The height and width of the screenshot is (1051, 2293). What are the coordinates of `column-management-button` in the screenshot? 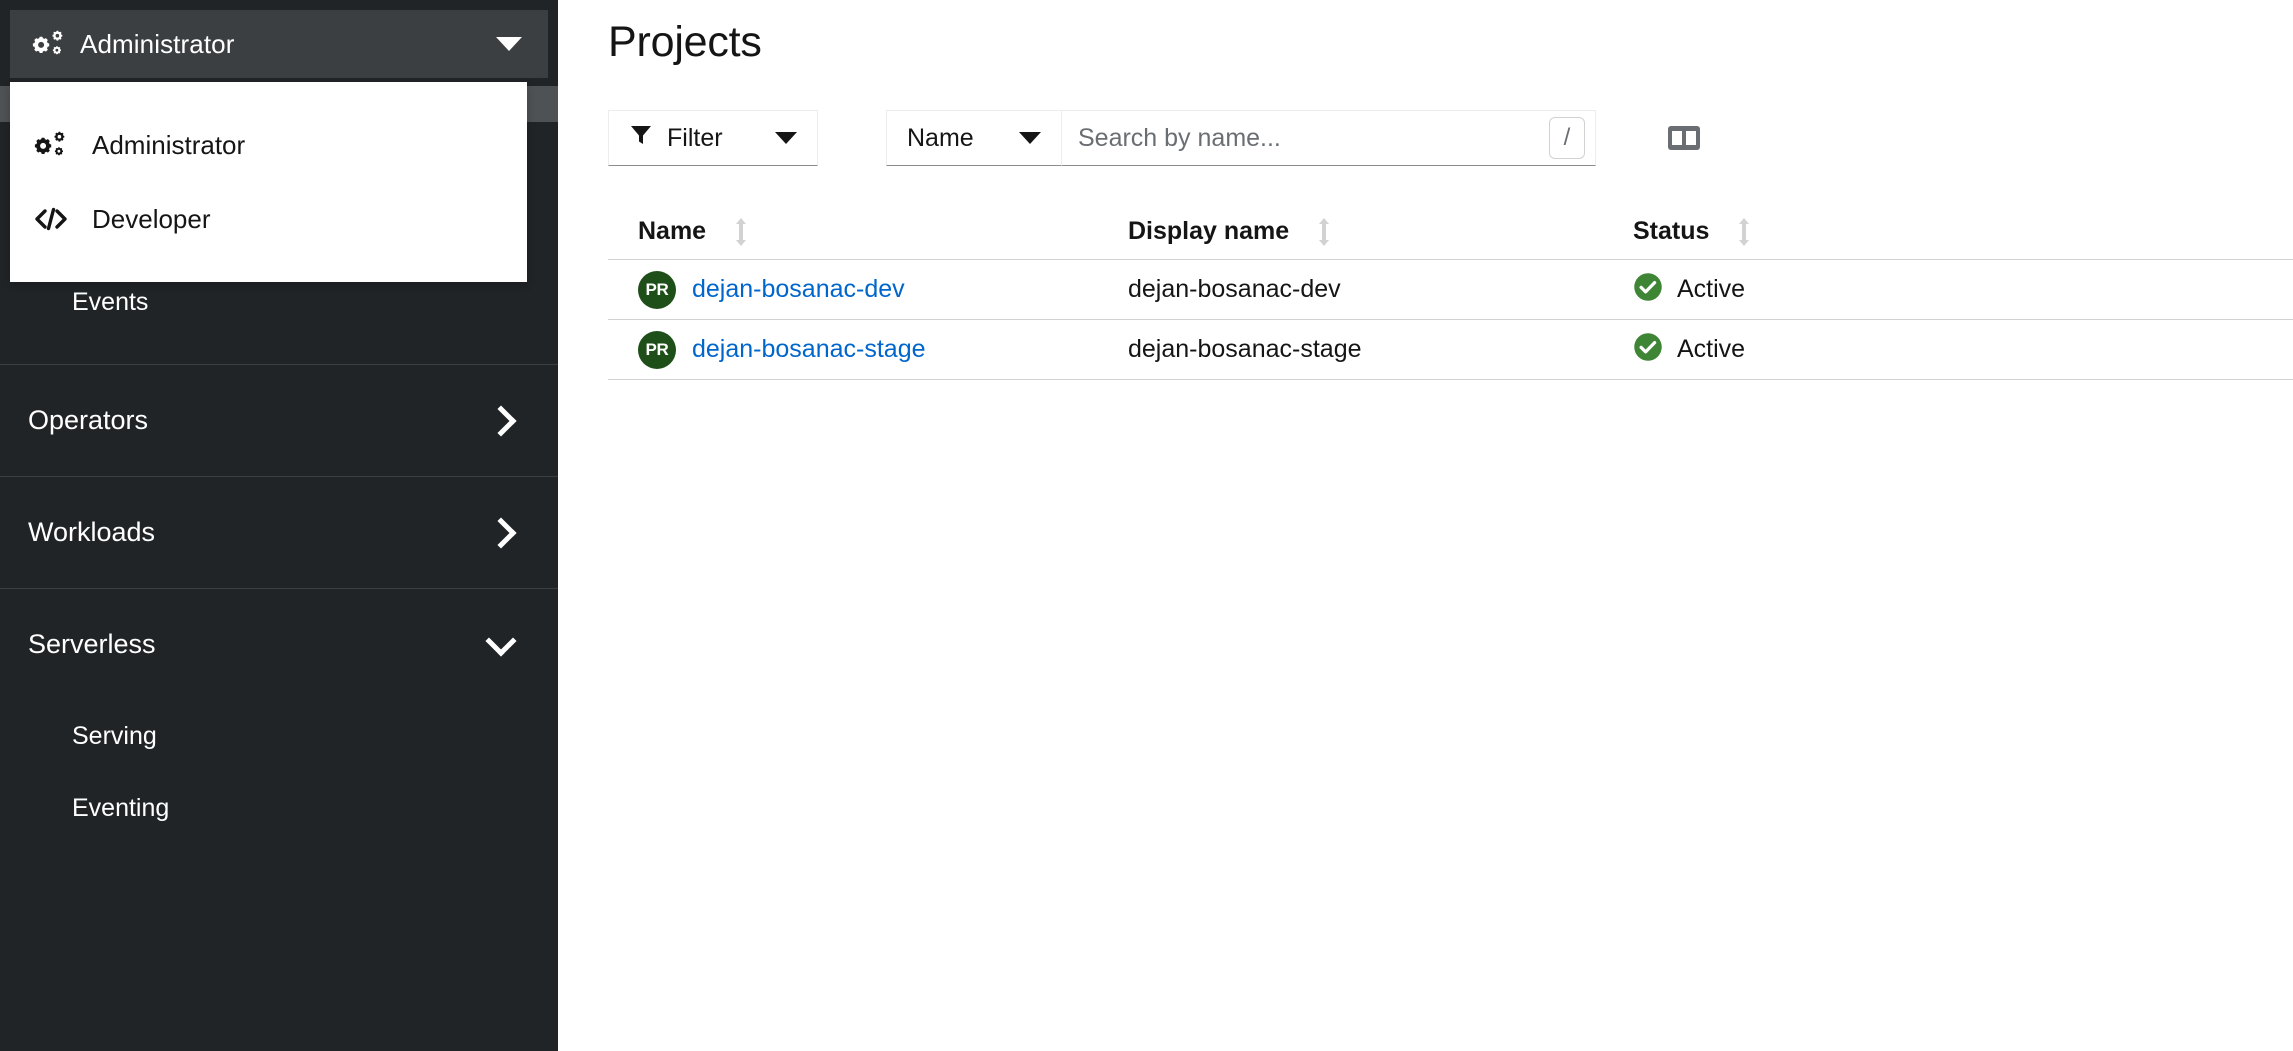 It's located at (1684, 138).